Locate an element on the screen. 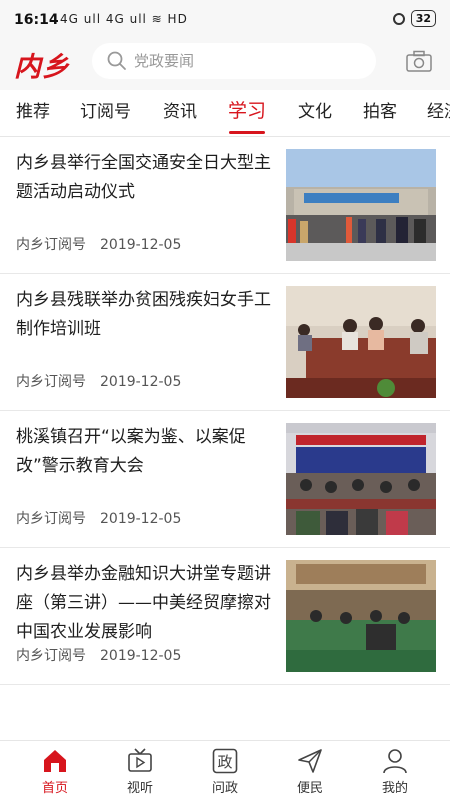 This screenshot has width=450, height=801. handcraft-training-photo is located at coordinates (361, 342).